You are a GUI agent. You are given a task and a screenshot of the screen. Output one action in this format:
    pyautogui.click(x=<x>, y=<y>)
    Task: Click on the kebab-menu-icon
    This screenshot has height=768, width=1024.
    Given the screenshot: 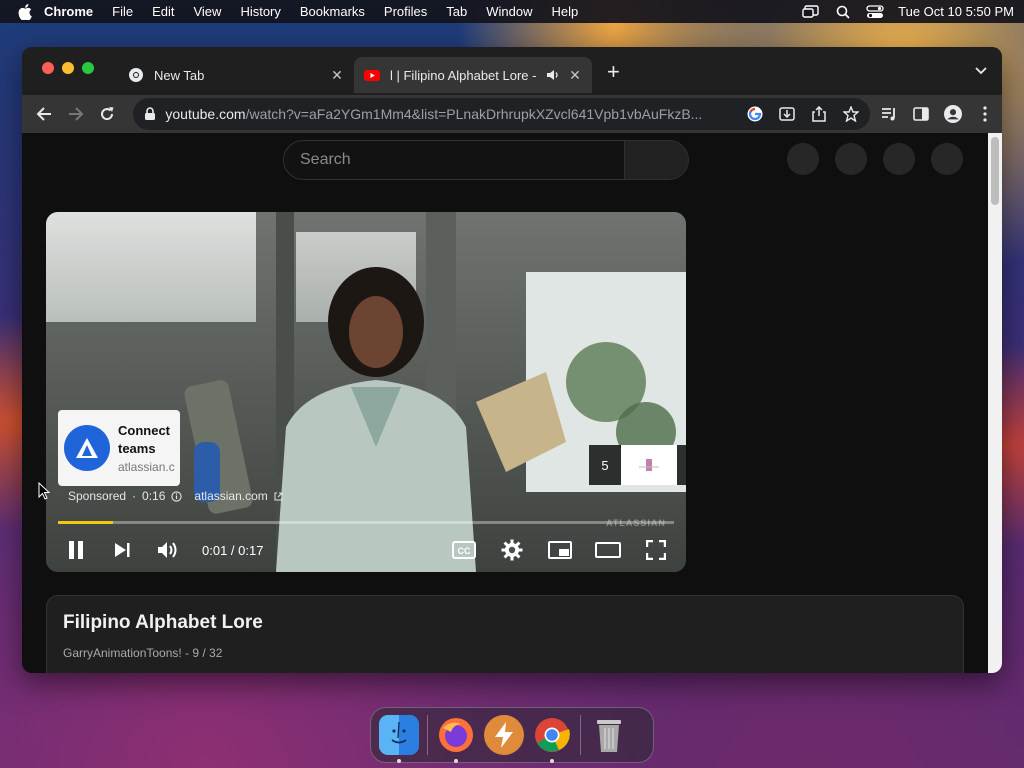 What is the action you would take?
    pyautogui.click(x=985, y=114)
    